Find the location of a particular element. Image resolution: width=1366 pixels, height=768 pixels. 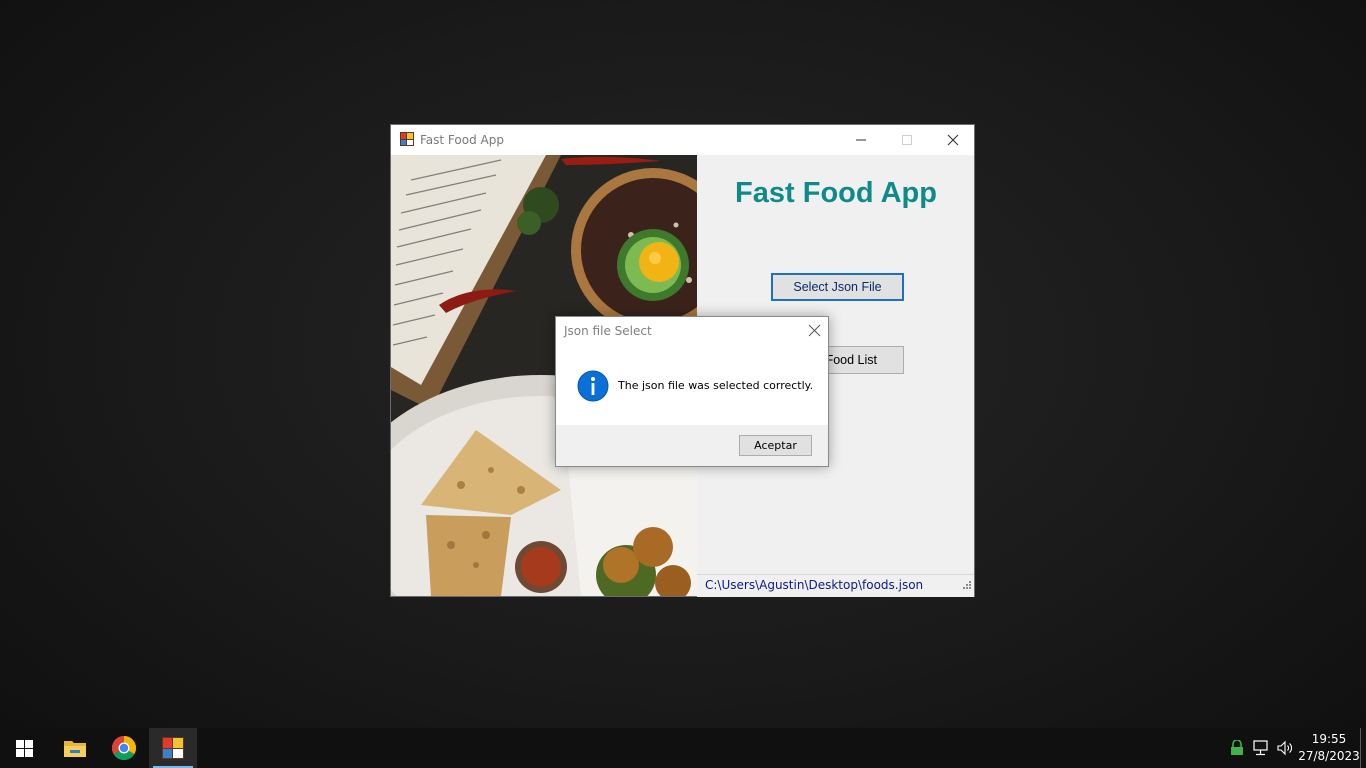

close-button is located at coordinates (953, 140).